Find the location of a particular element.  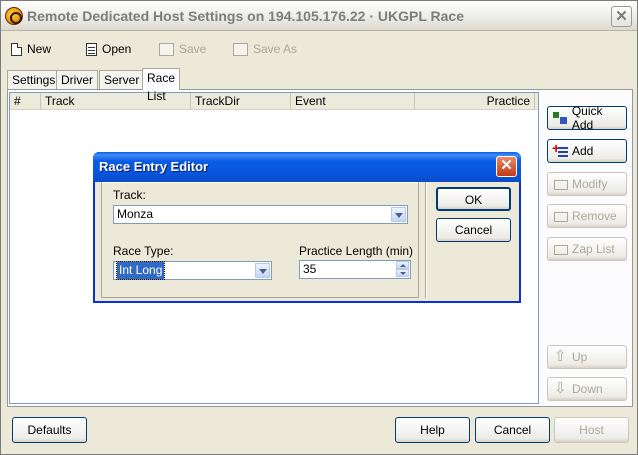

column-practice: Practice is located at coordinates (475, 101).